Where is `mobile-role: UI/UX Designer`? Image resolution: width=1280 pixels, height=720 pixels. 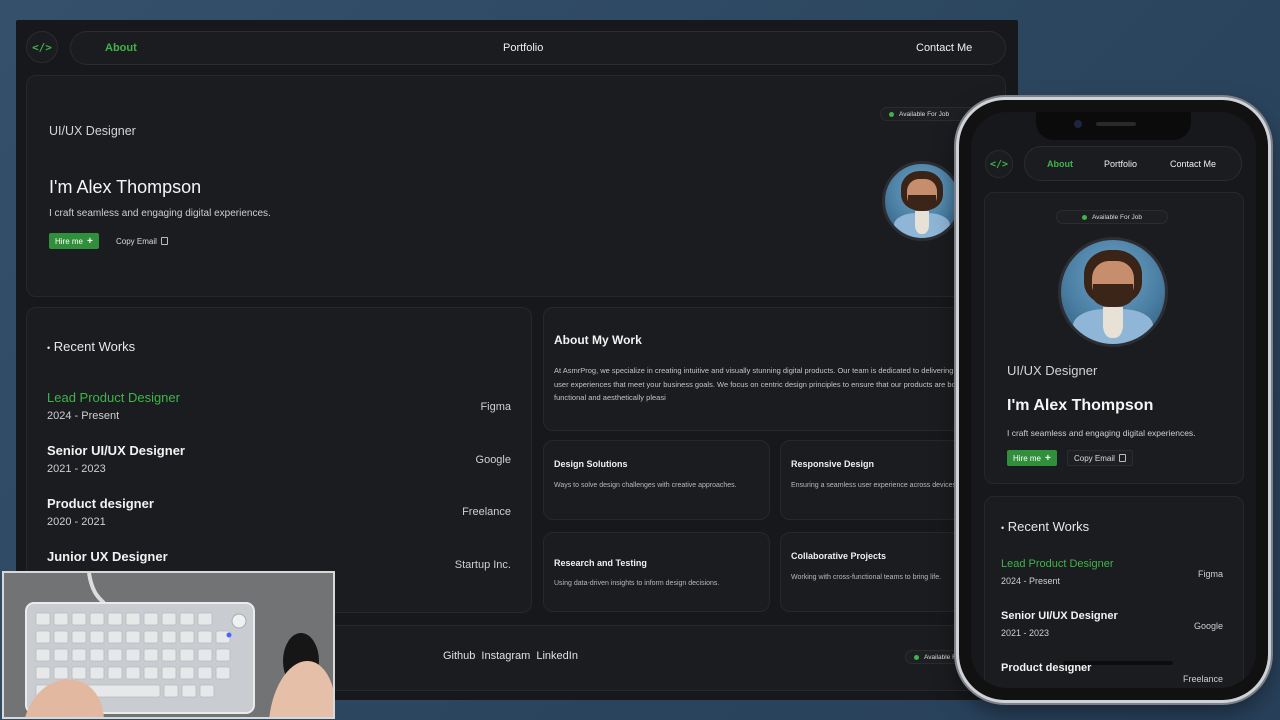
mobile-role: UI/UX Designer is located at coordinates (1052, 370).